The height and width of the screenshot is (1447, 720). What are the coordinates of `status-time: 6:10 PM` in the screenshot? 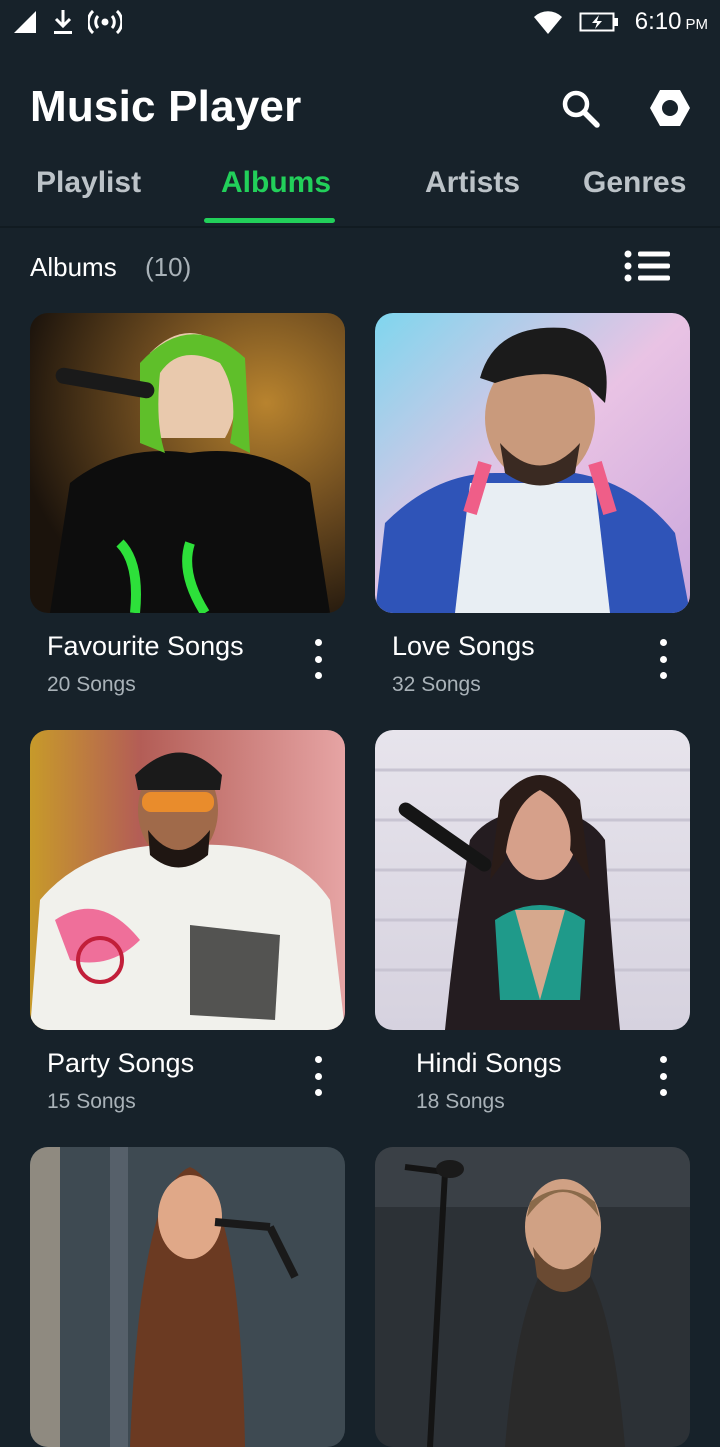 It's located at (671, 21).